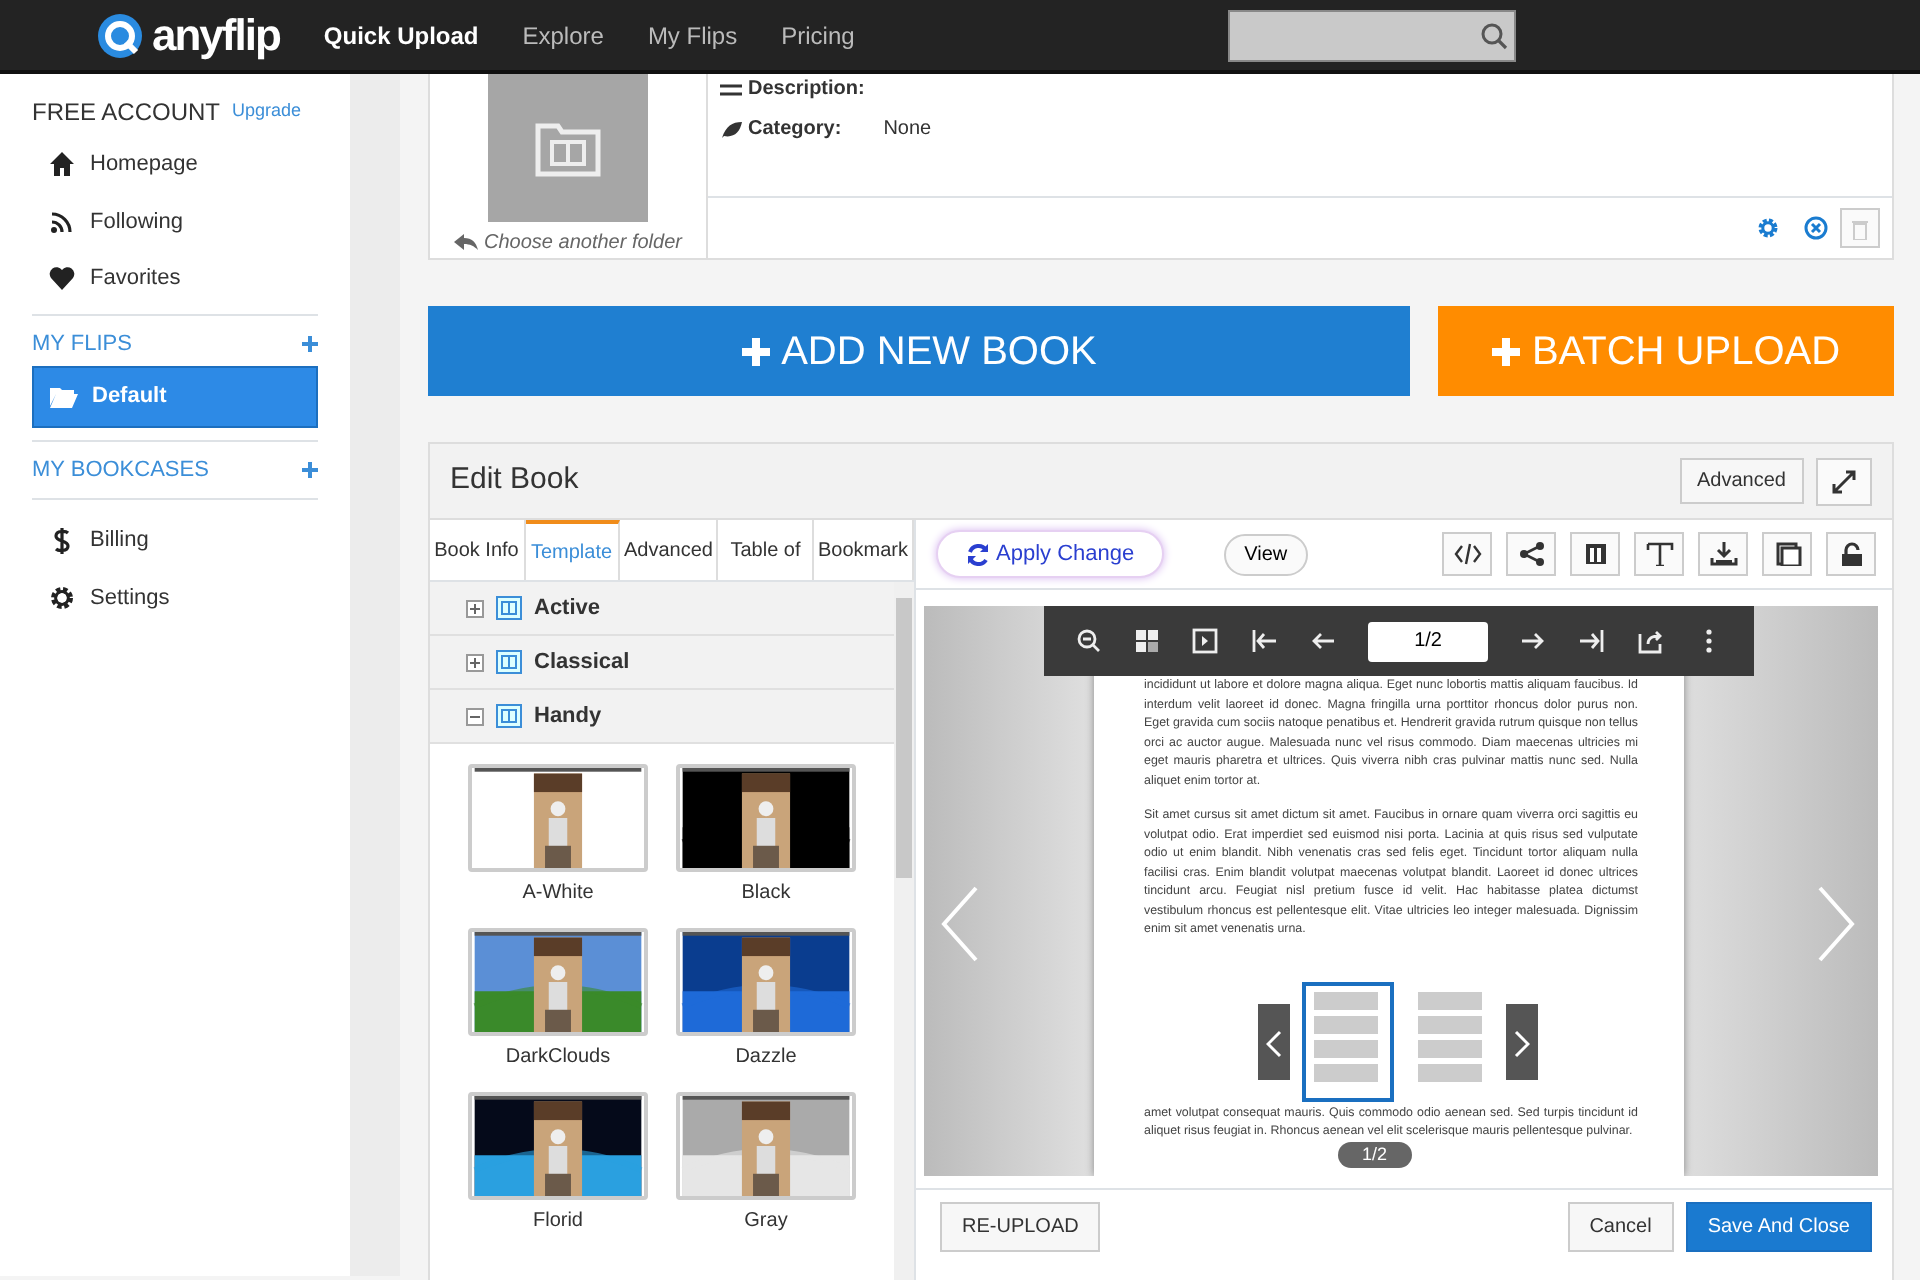 The image size is (1920, 1280). I want to click on template-group: Classical, so click(662, 663).